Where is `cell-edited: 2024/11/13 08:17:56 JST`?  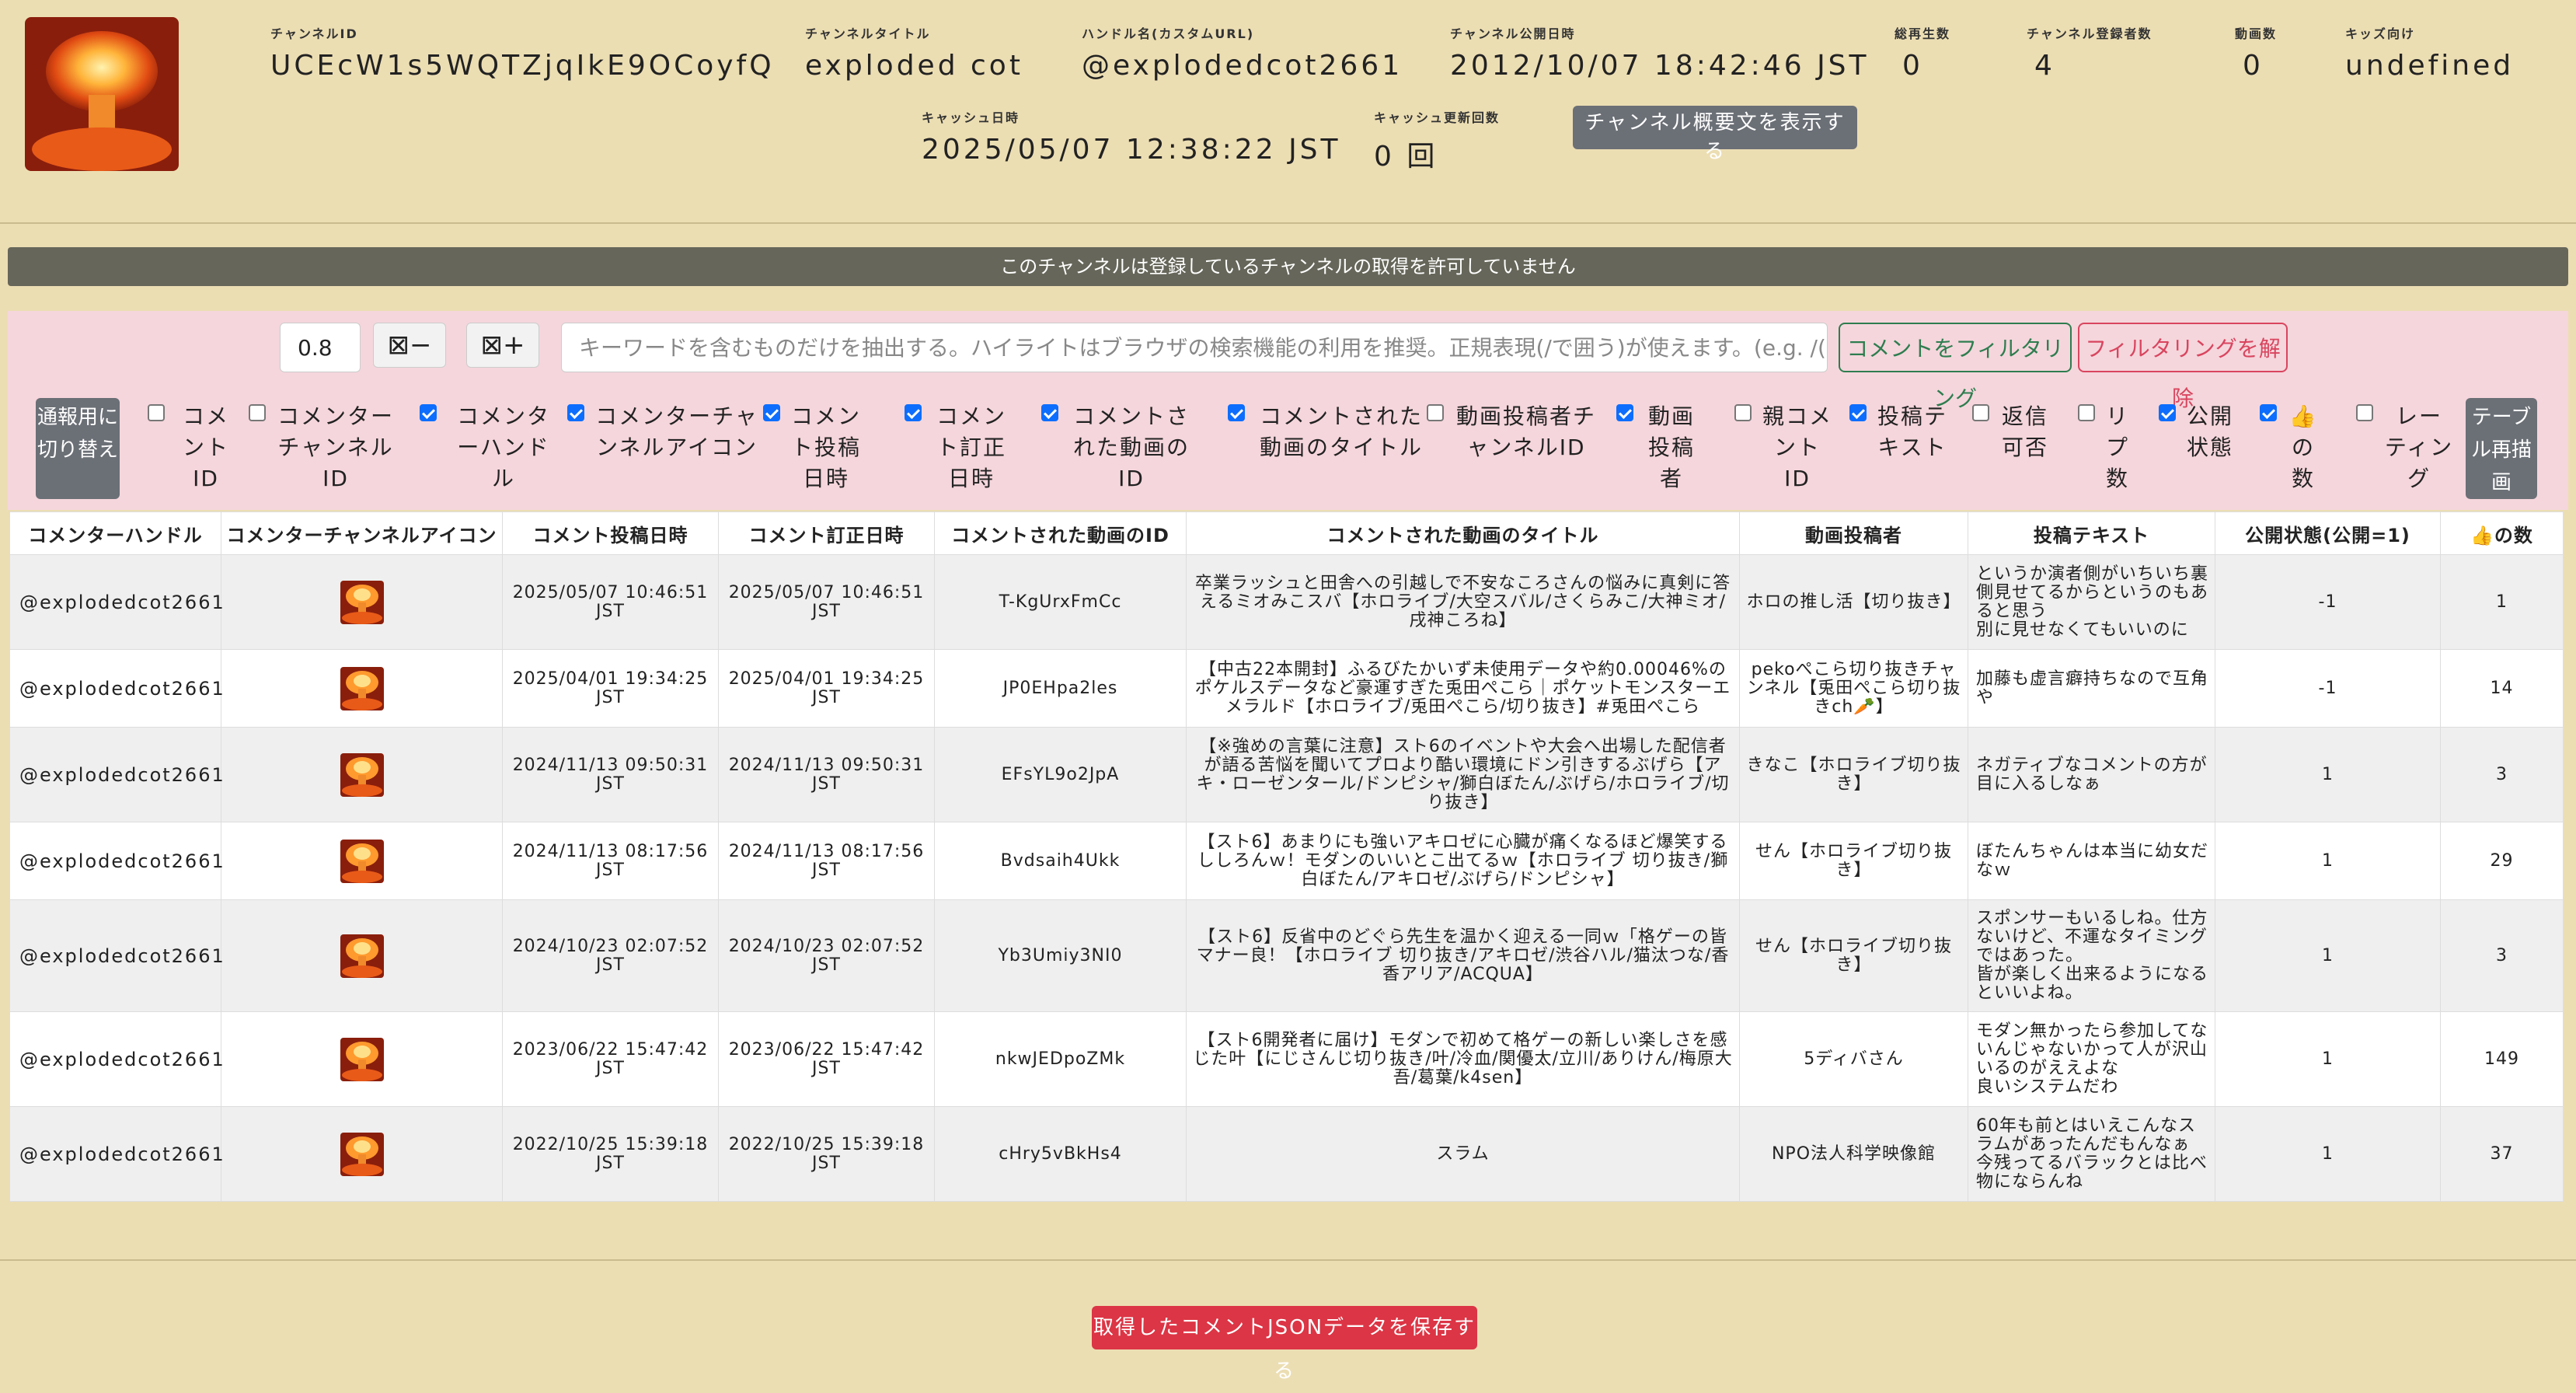 cell-edited: 2024/11/13 08:17:56 JST is located at coordinates (826, 861).